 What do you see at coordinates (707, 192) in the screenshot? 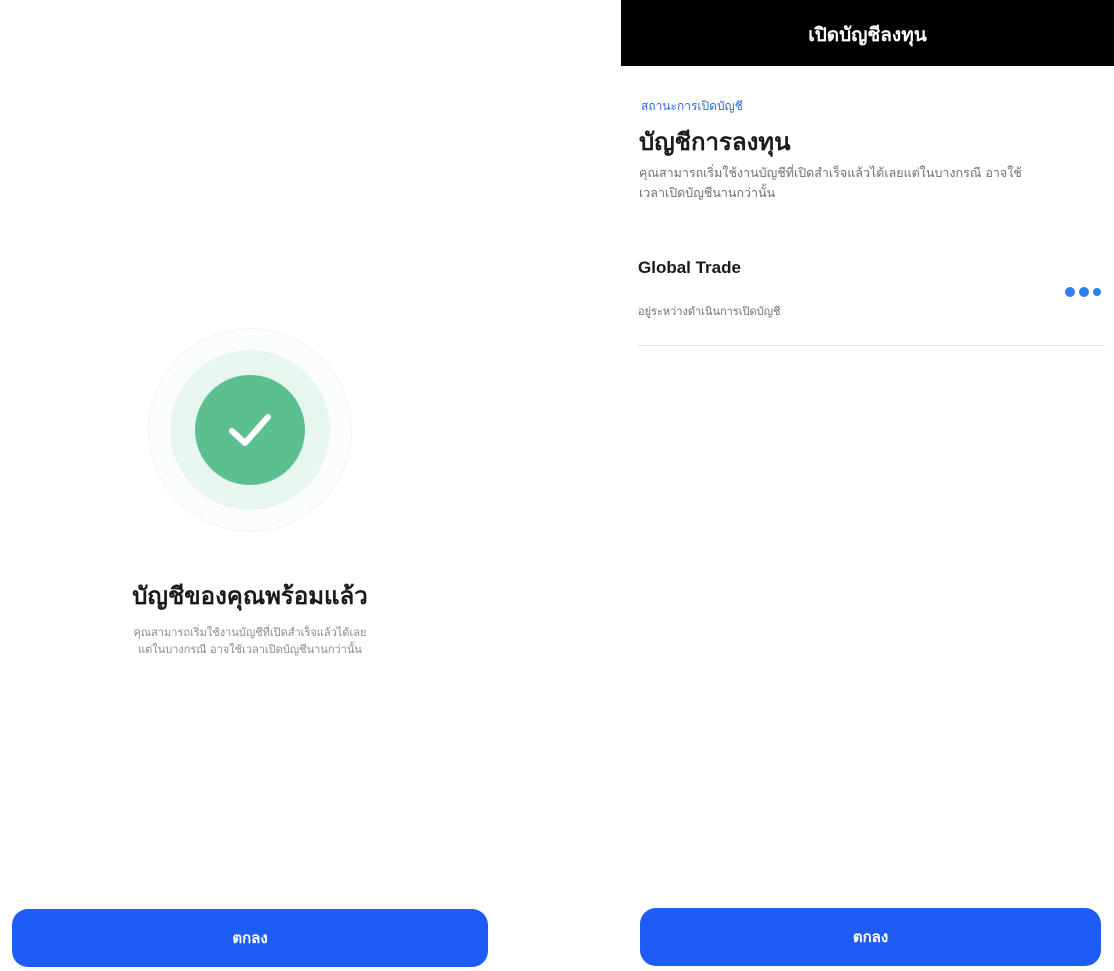
I see `section-description-line: เวลาเปิดบัญชีนานกว่านั้น` at bounding box center [707, 192].